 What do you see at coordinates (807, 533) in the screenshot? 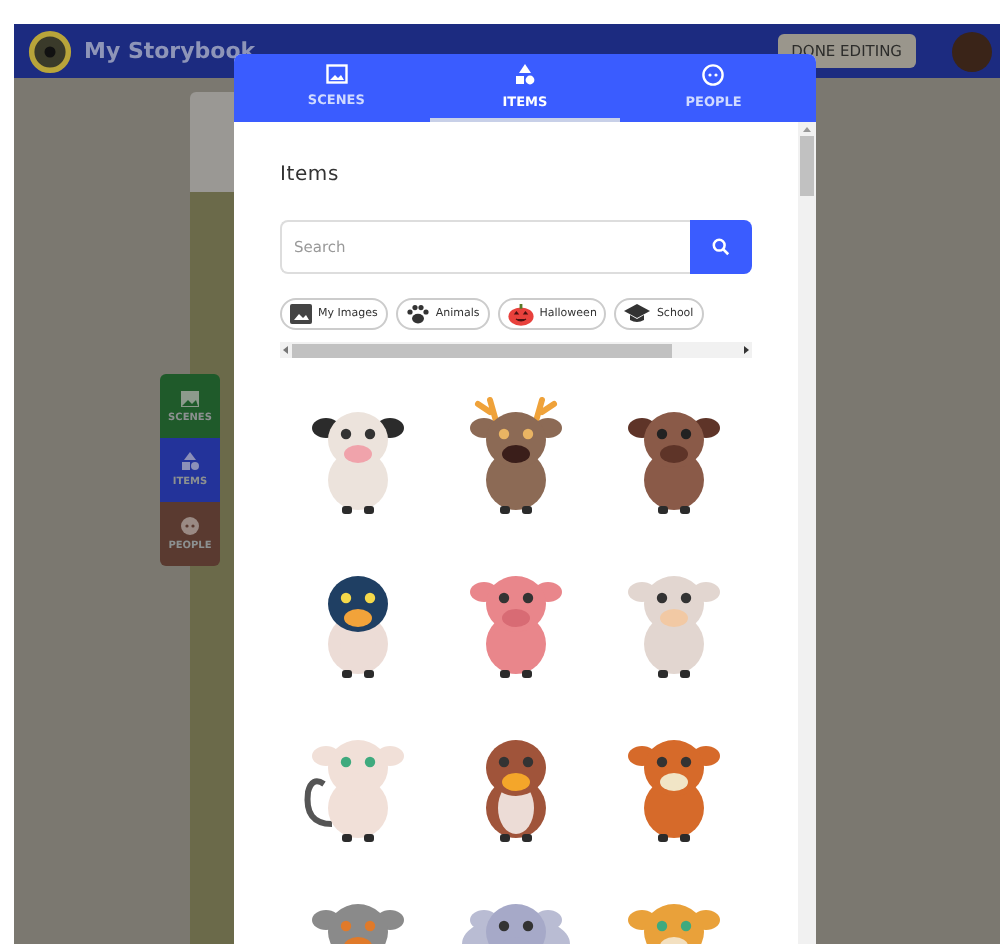
I see `vertical-scrollbar` at bounding box center [807, 533].